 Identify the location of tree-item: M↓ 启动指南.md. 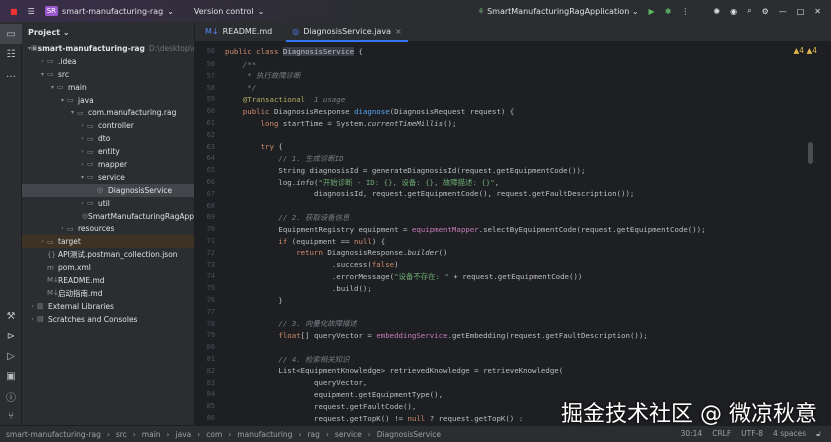
(108, 293).